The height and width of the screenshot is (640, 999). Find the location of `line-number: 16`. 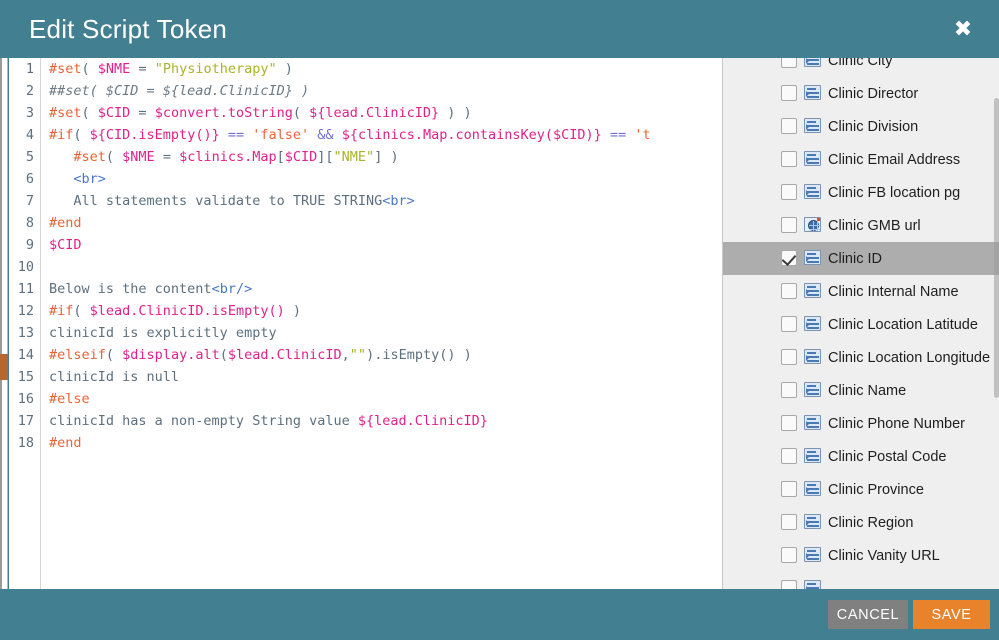

line-number: 16 is located at coordinates (25, 399).